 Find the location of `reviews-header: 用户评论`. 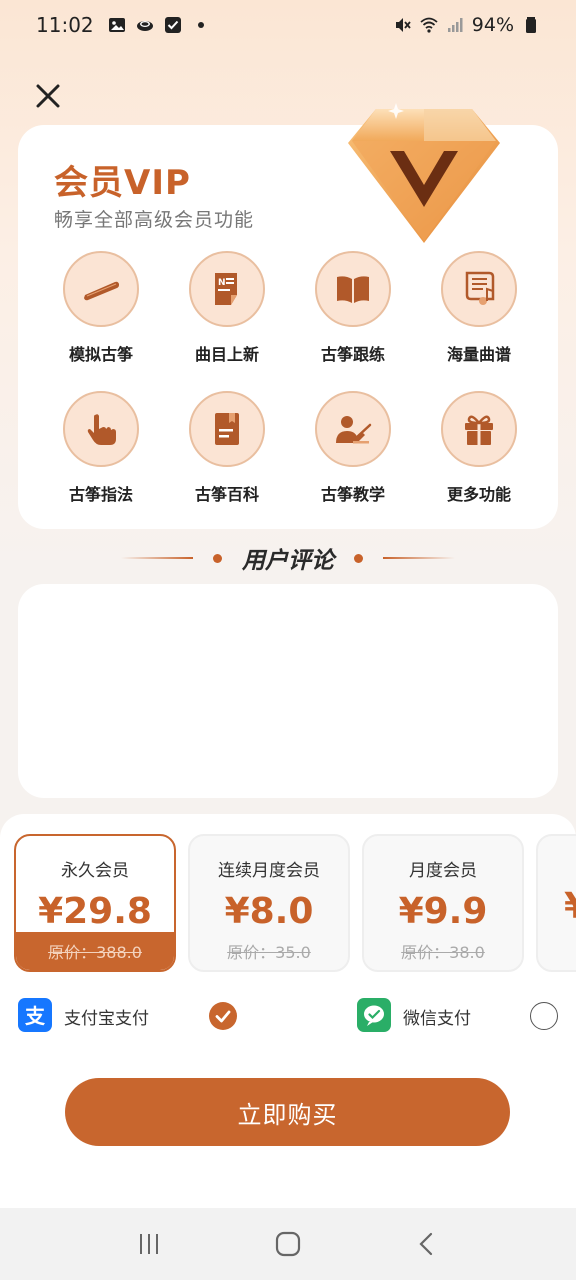

reviews-header: 用户评论 is located at coordinates (288, 558).